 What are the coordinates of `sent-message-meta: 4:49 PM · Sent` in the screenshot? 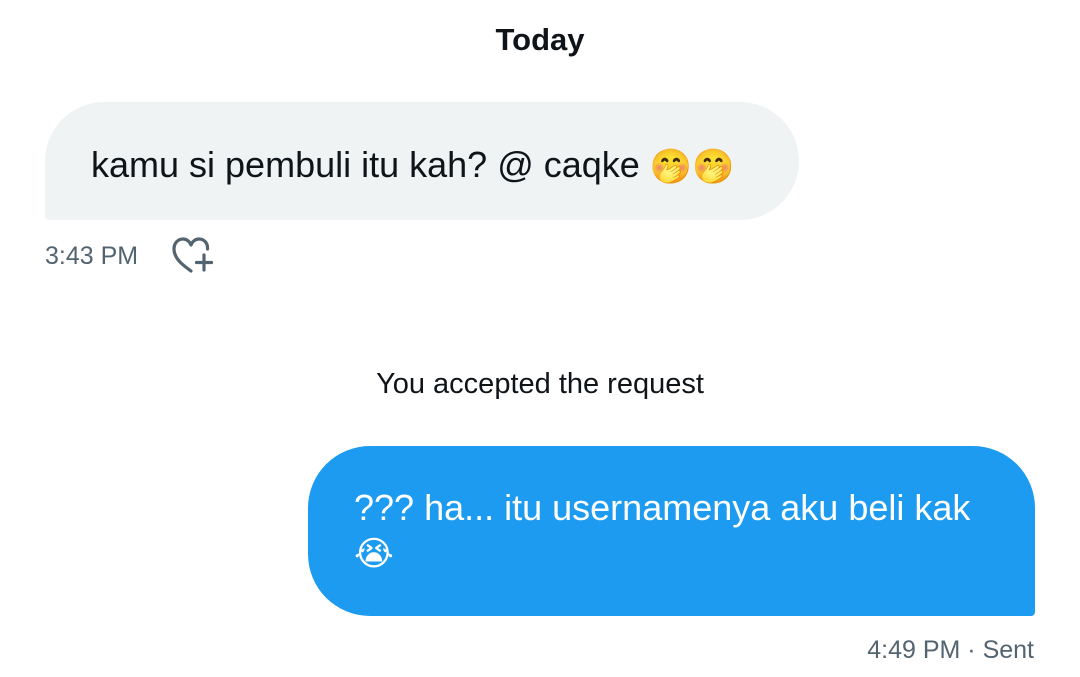 It's located at (950, 650).